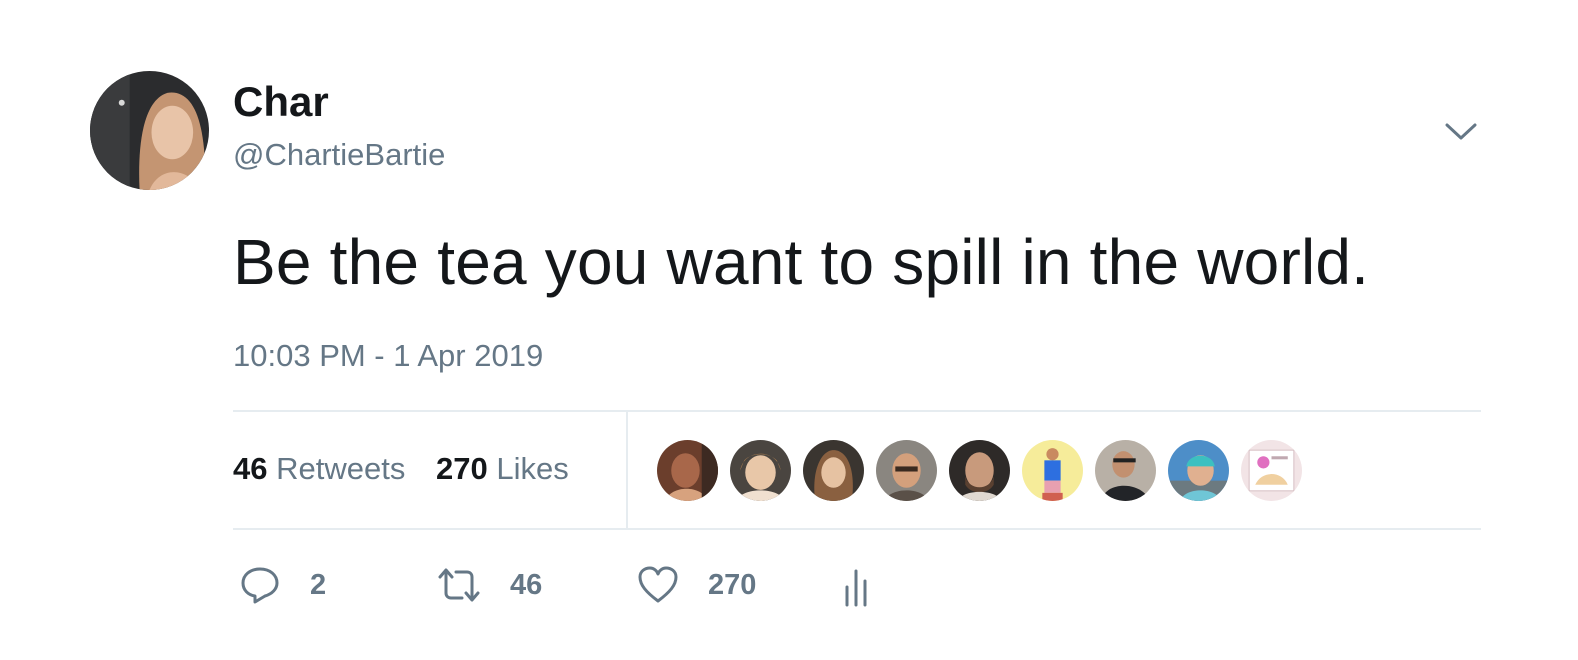 The image size is (1578, 660). What do you see at coordinates (532, 468) in the screenshot?
I see `likes-label: Likes` at bounding box center [532, 468].